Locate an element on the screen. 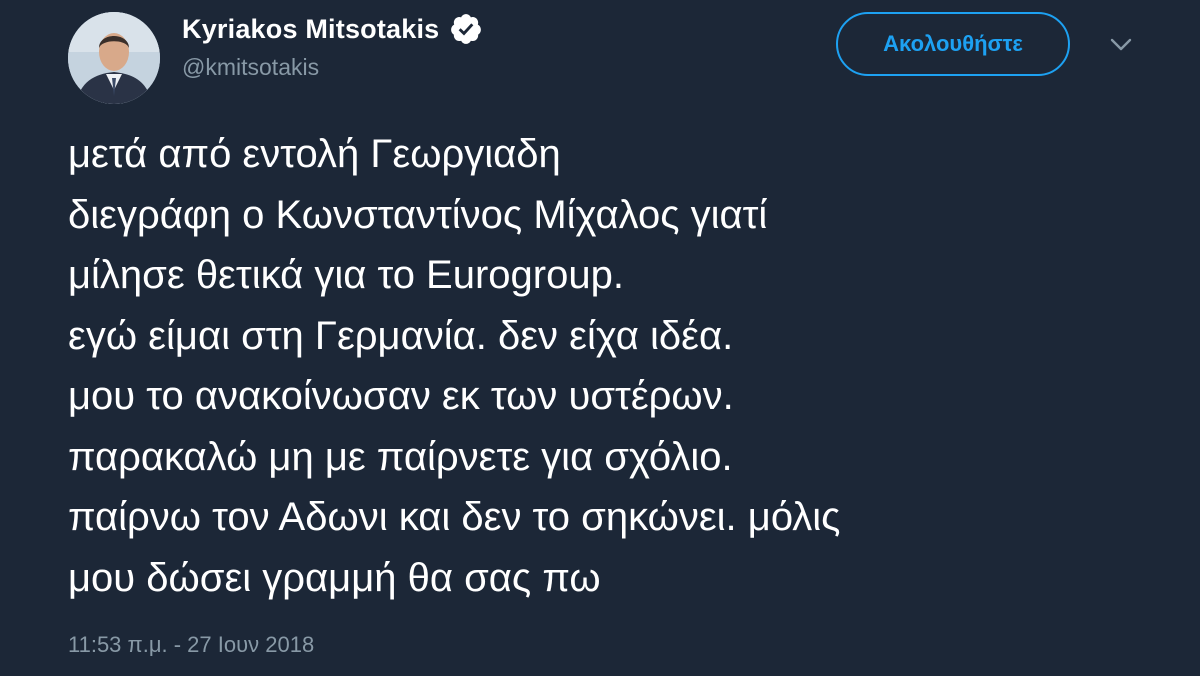  verified-badge-icon is located at coordinates (466, 29).